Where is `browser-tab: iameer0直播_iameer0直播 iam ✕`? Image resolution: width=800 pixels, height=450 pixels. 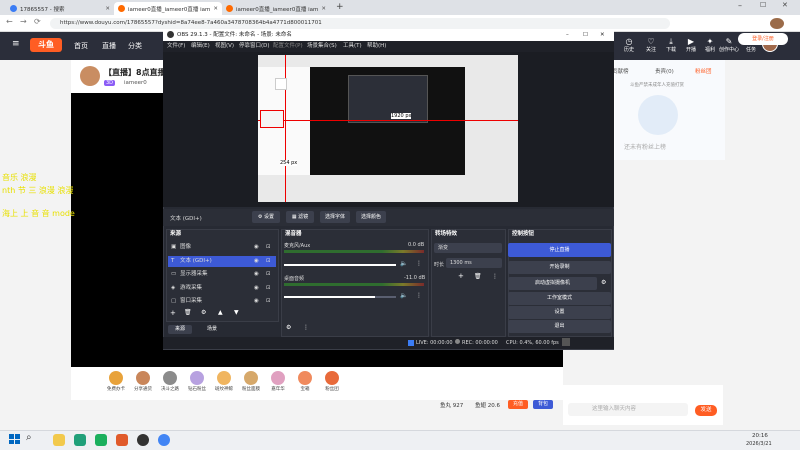
browser-tab: iameer0直播_iameer0直播 iam ✕ is located at coordinates (276, 8).